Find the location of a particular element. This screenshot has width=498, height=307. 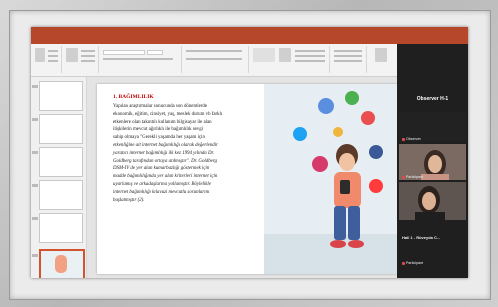

thumbnail-figure is located at coordinates (61, 264).